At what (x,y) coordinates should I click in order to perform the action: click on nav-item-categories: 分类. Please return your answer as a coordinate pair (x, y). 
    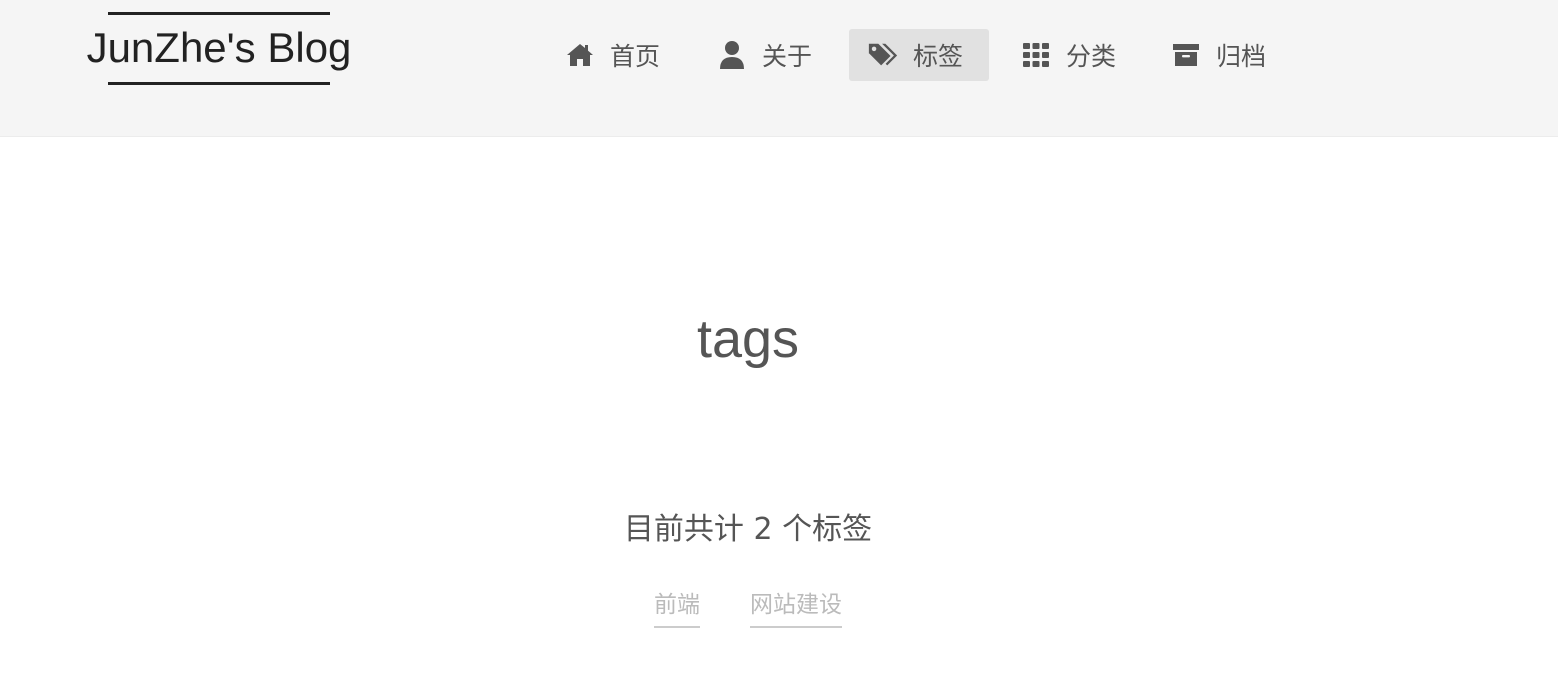
    Looking at the image, I should click on (1076, 55).